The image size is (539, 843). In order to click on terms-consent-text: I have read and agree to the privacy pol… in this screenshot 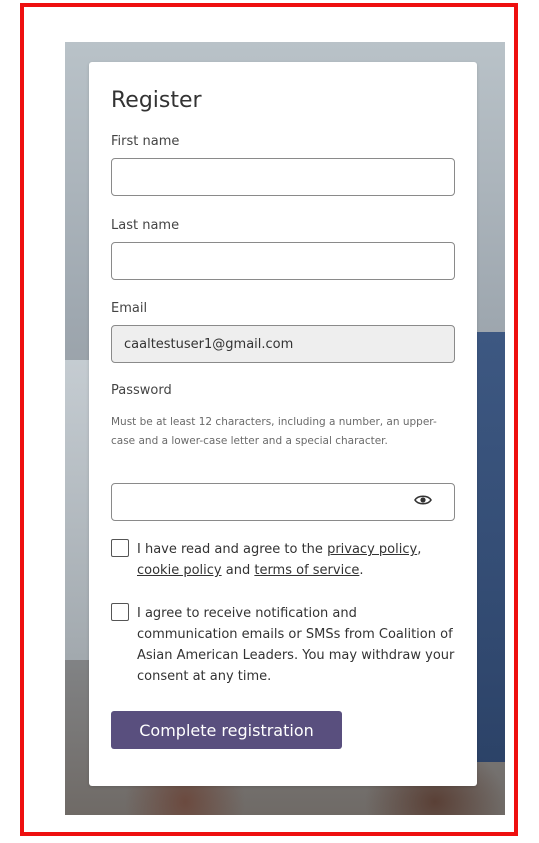, I will do `click(297, 560)`.